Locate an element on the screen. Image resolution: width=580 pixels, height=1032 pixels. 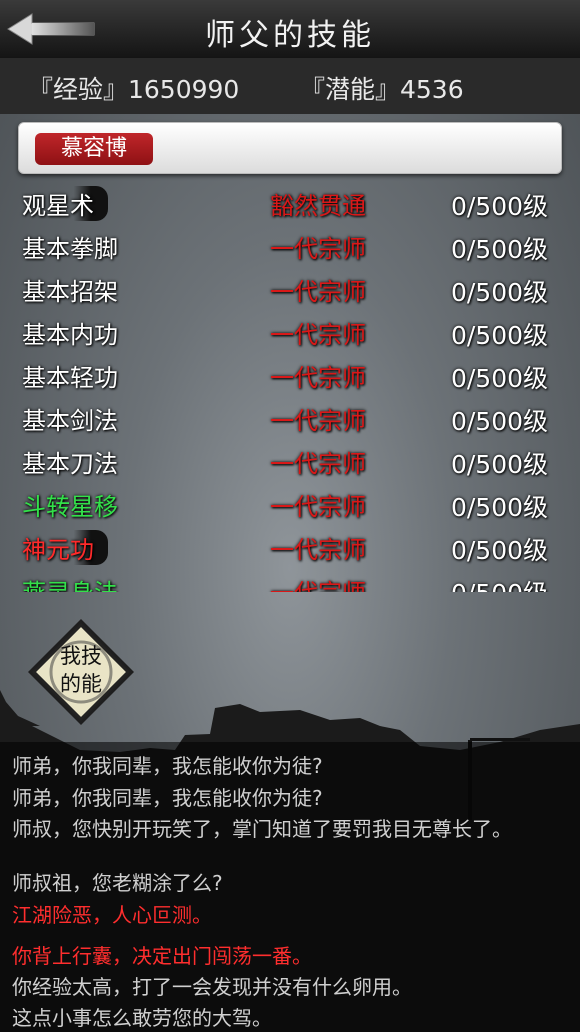
skill-row: 神元功 一代宗师 0/500级 is located at coordinates (290, 546).